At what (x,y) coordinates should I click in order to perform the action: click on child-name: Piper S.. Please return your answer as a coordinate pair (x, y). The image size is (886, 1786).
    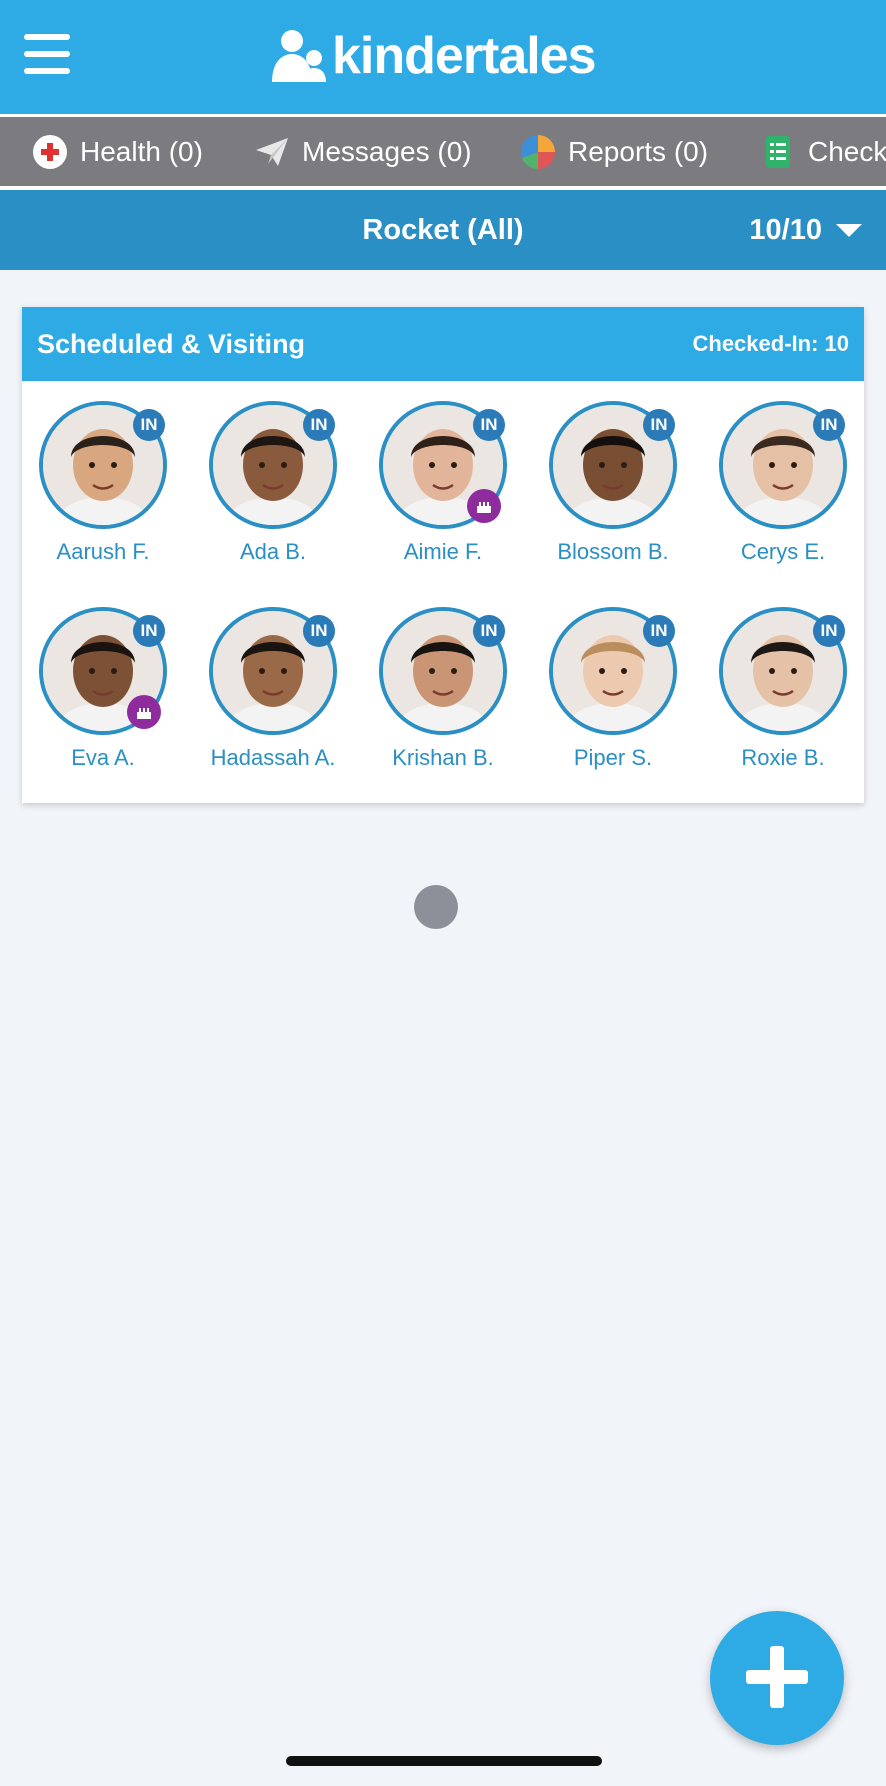
    Looking at the image, I should click on (613, 757).